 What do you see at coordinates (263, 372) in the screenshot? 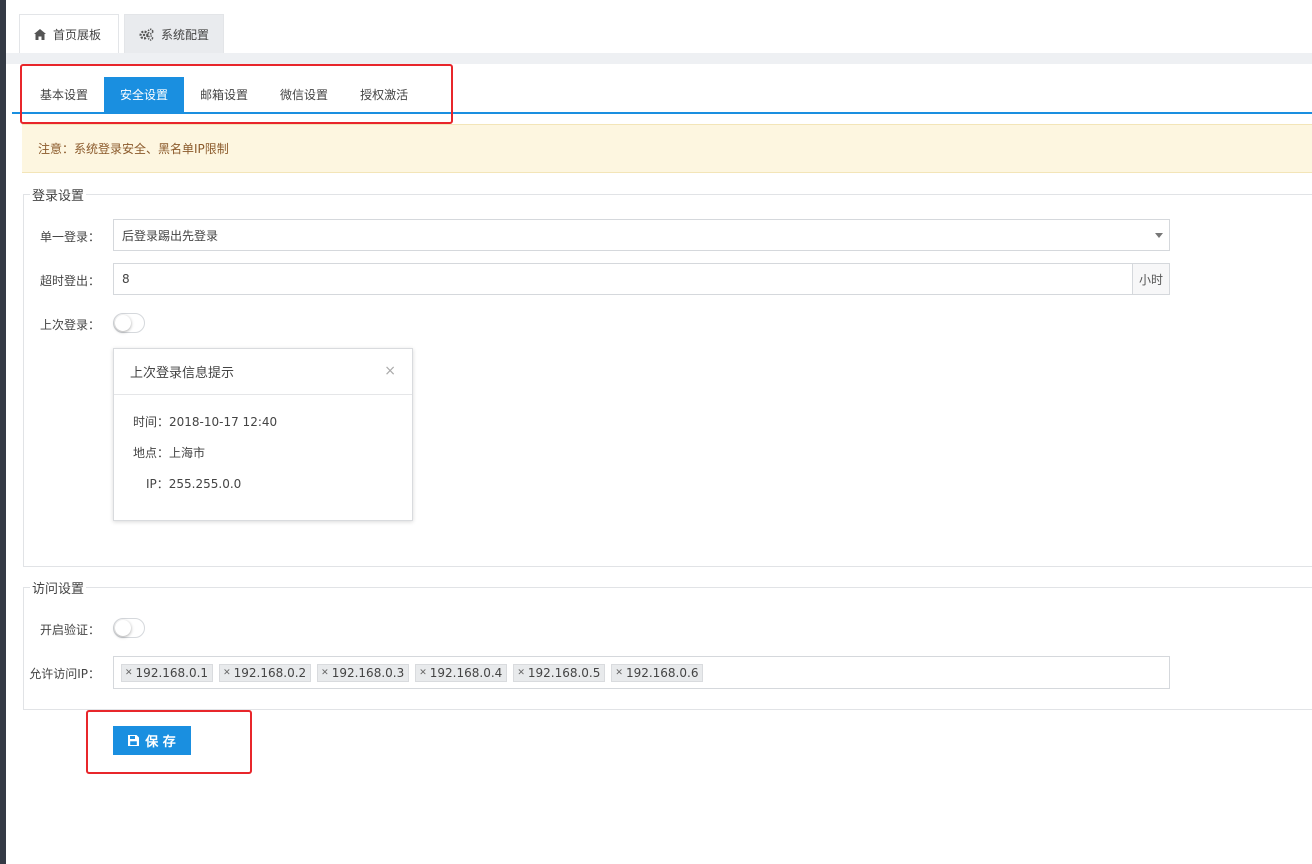
I see `popup-header: 上次登录信息提示 ×` at bounding box center [263, 372].